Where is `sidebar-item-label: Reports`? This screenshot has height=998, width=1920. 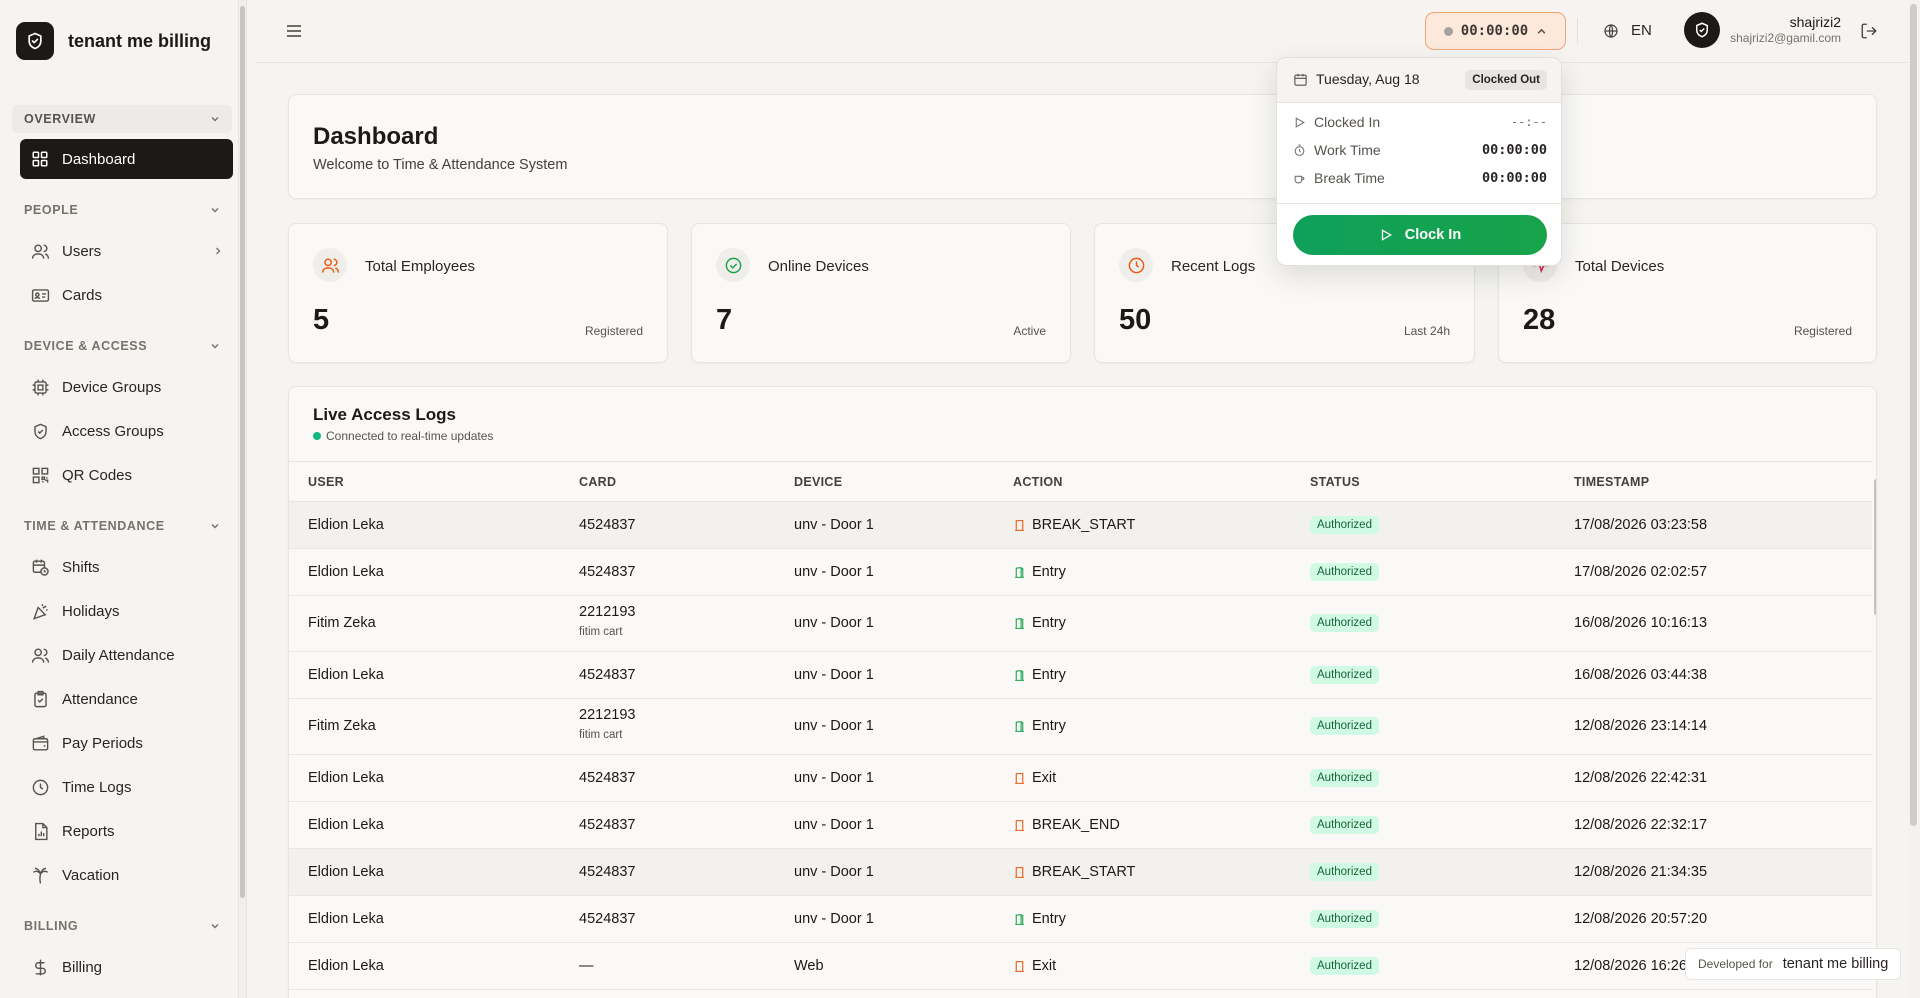
sidebar-item-label: Reports is located at coordinates (88, 831).